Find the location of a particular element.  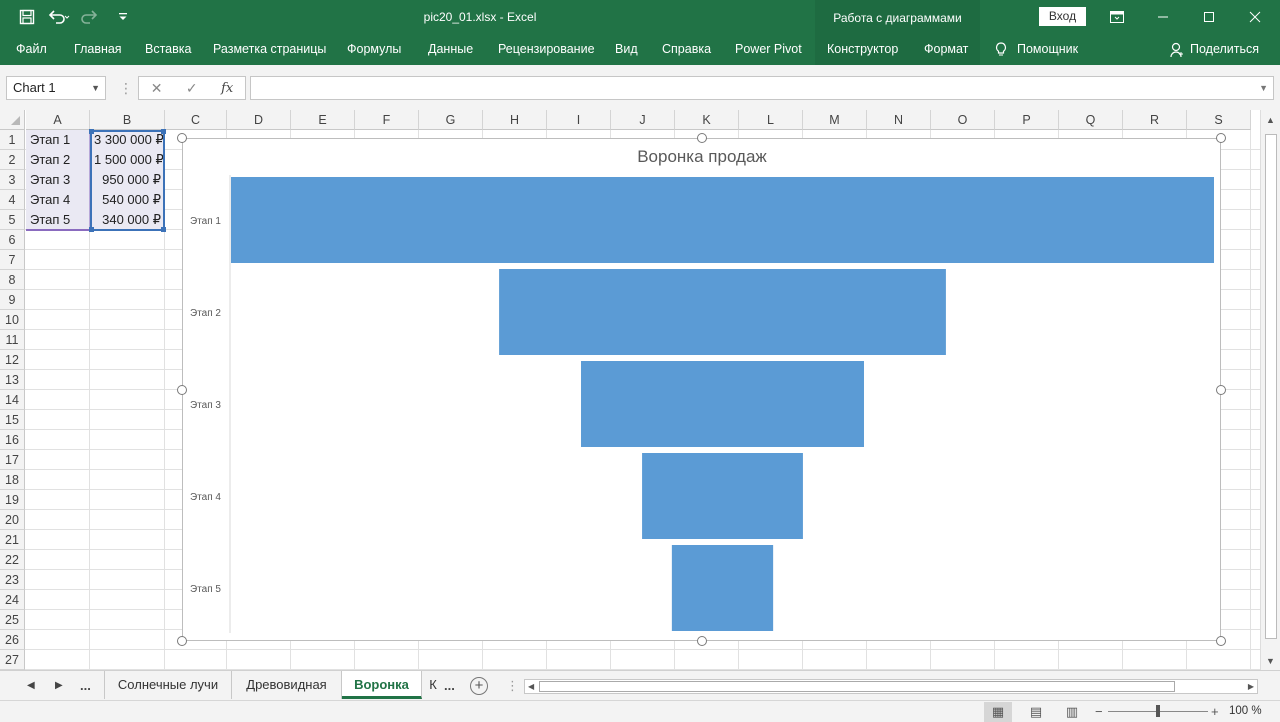

row-header-13: 13 is located at coordinates (12, 380).